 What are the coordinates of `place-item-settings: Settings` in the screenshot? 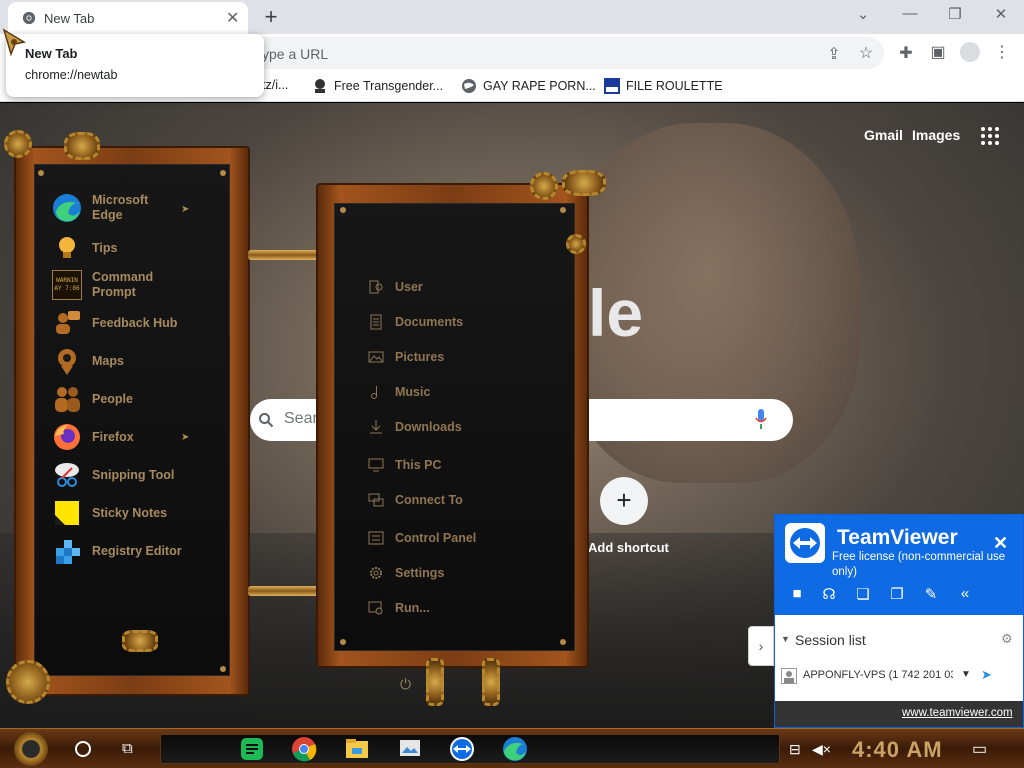 It's located at (406, 573).